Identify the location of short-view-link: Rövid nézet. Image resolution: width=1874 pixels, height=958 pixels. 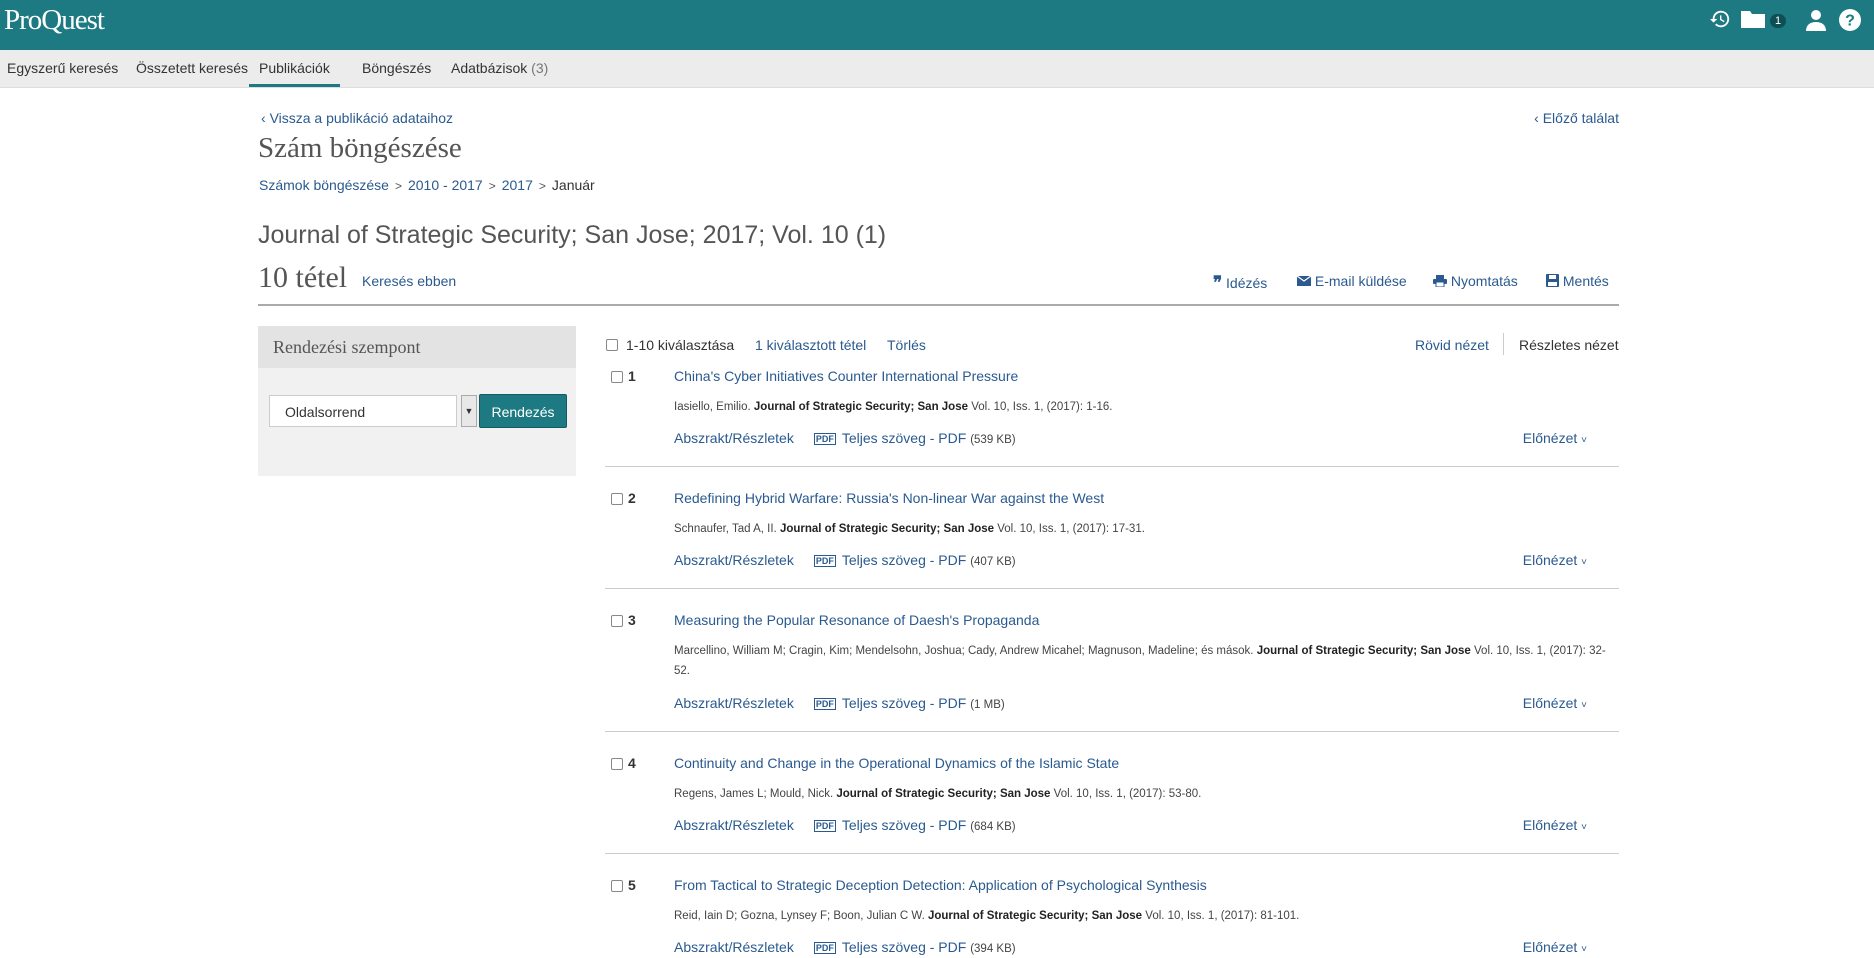
(1452, 345).